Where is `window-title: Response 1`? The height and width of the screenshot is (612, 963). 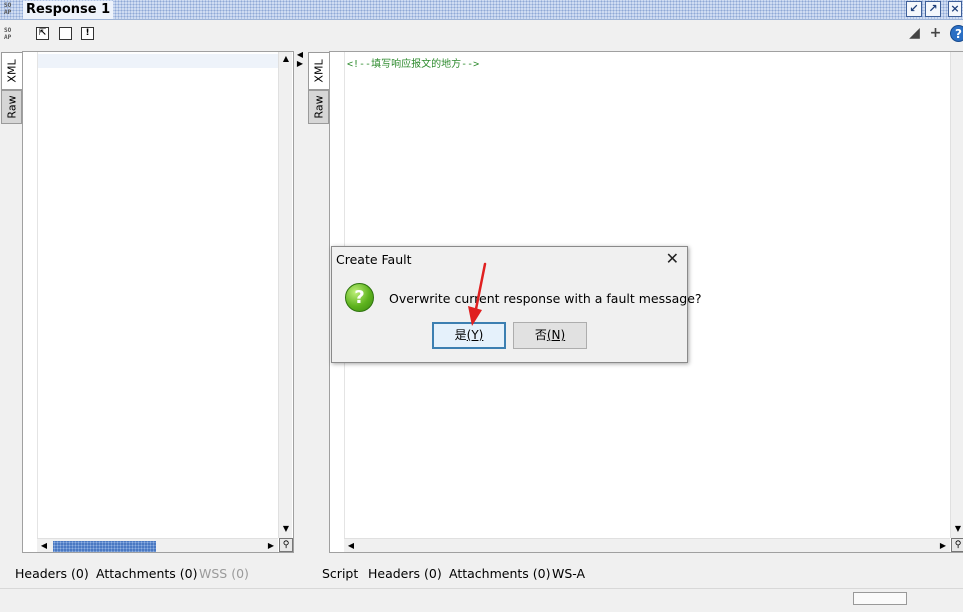
window-title: Response 1 is located at coordinates (68, 10).